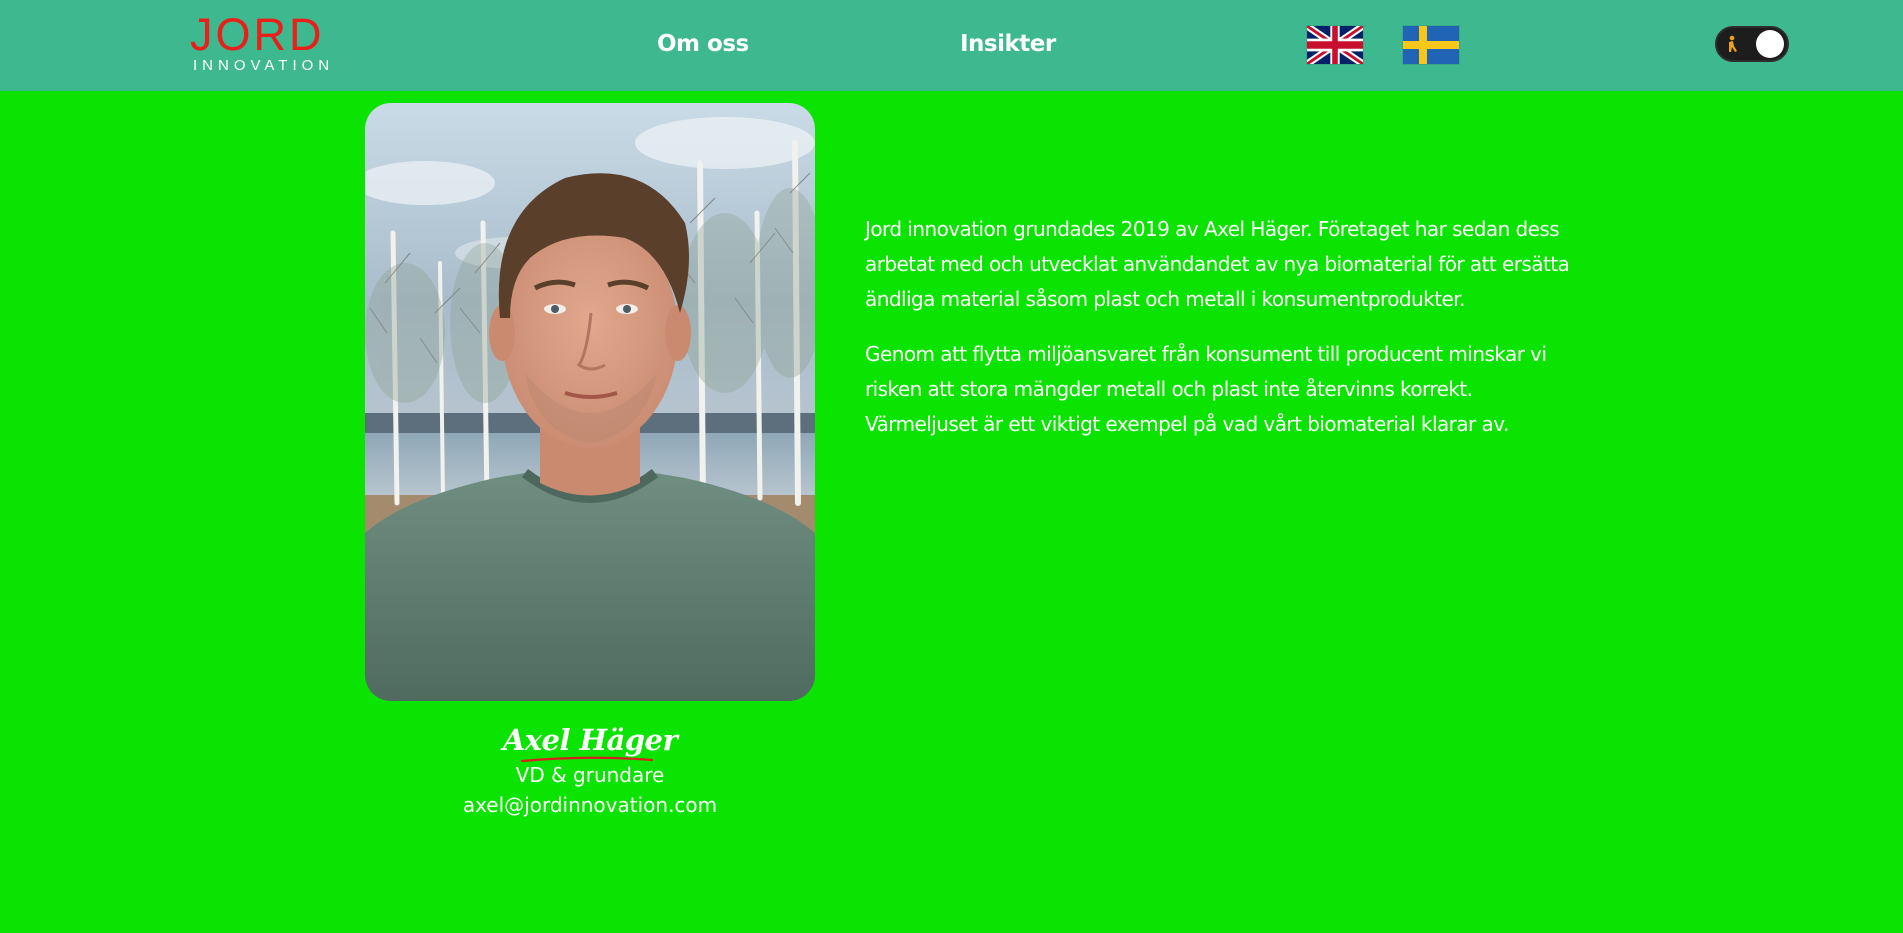 The width and height of the screenshot is (1903, 933). I want to click on toggle-knob, so click(1770, 44).